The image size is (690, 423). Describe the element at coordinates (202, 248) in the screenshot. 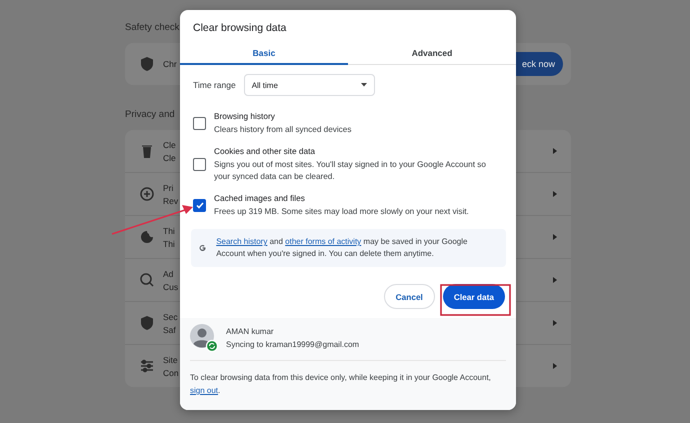

I see `google-logo-icon` at that location.